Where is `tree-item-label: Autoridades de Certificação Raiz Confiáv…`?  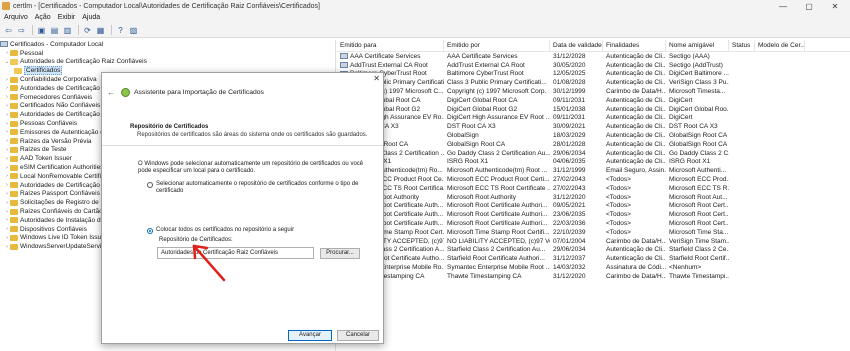 tree-item-label: Autoridades de Certificação Raiz Confiáv… is located at coordinates (83, 62).